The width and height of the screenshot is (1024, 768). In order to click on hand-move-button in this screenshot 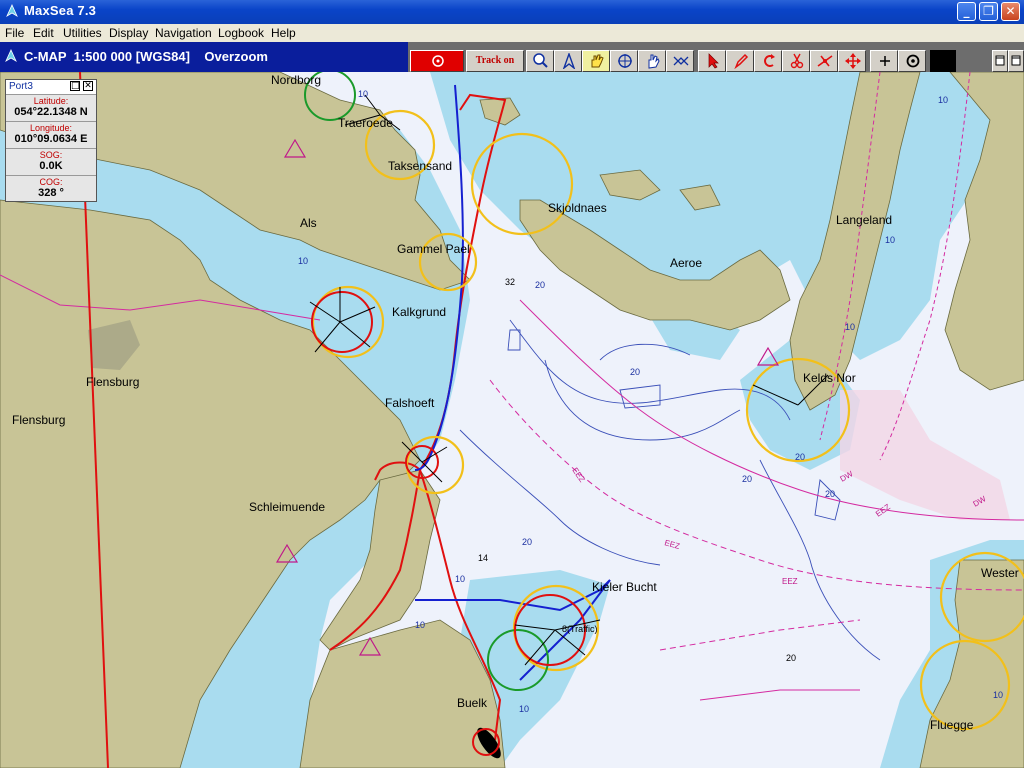, I will do `click(596, 61)`.